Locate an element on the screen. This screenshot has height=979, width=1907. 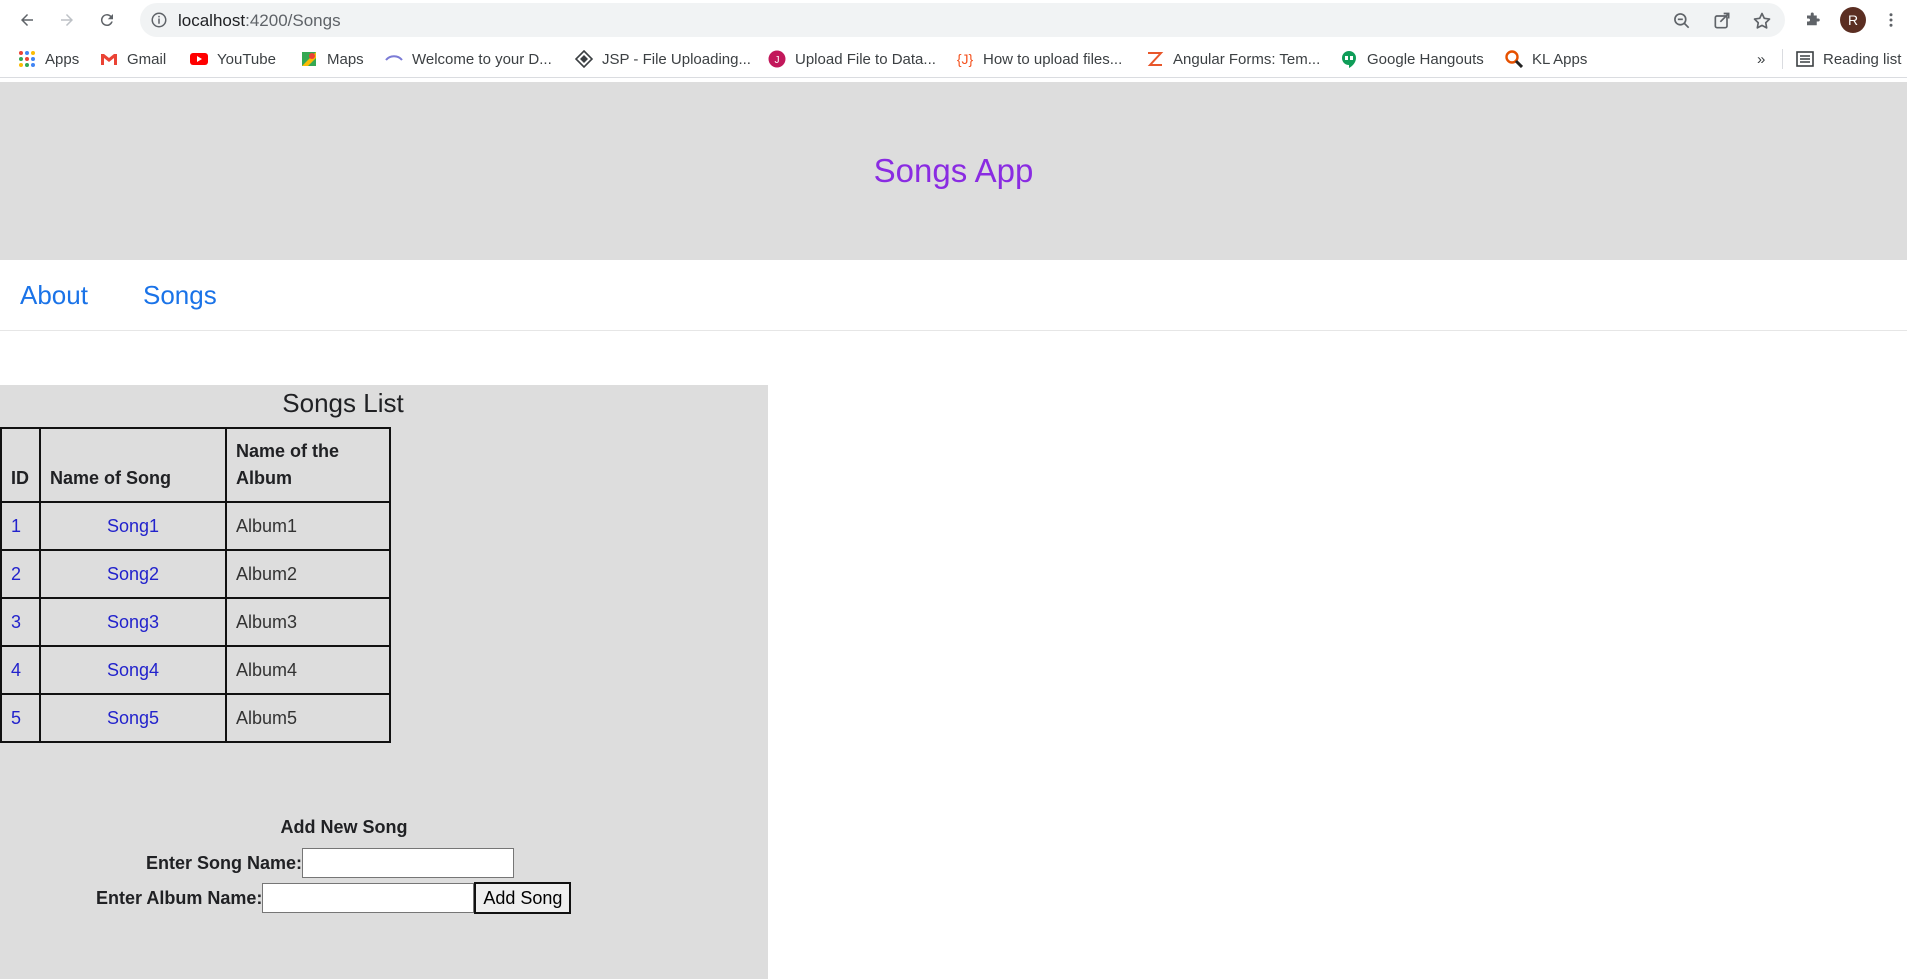
album-name-cell: Album3 is located at coordinates (308, 622).